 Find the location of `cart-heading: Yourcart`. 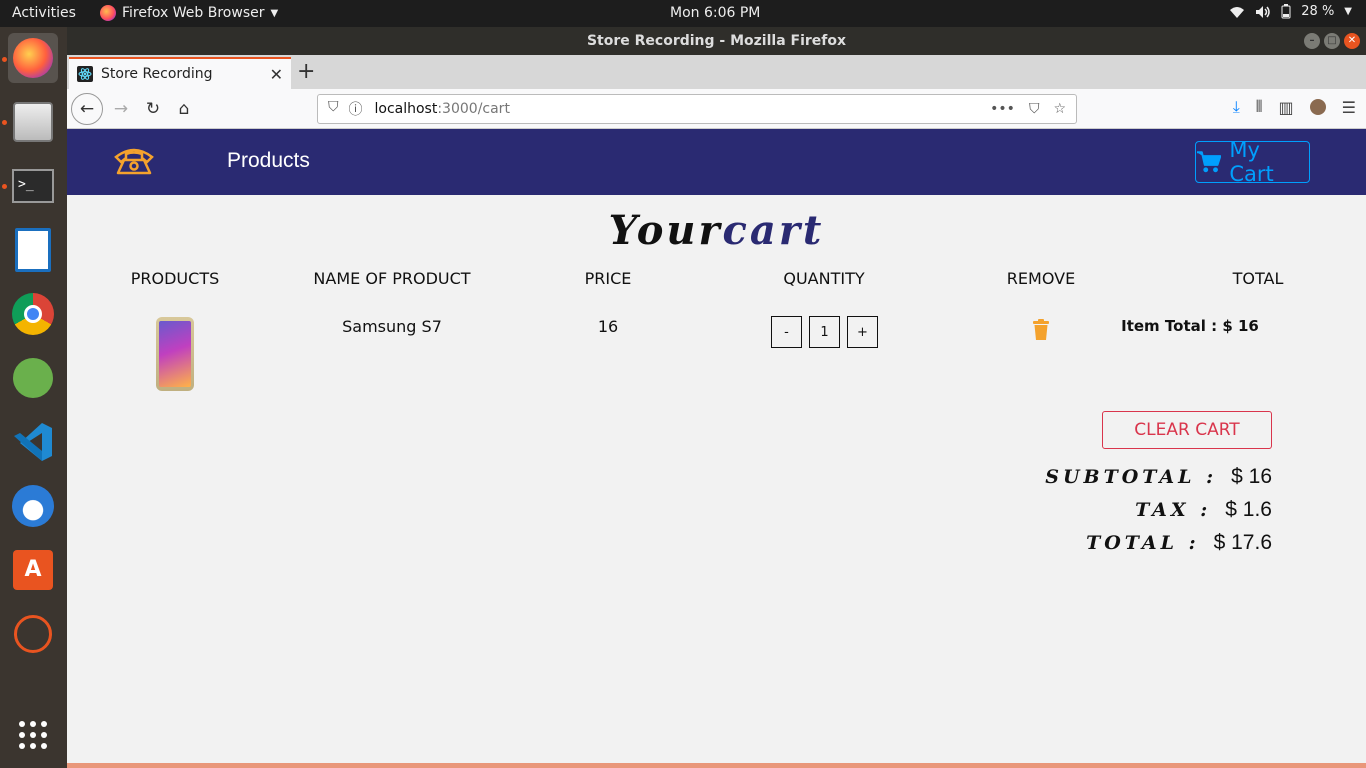

cart-heading: Yourcart is located at coordinates (716, 230).